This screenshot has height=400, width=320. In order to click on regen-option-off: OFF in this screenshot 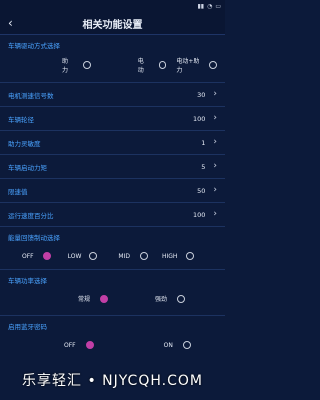, I will do `click(36, 256)`.